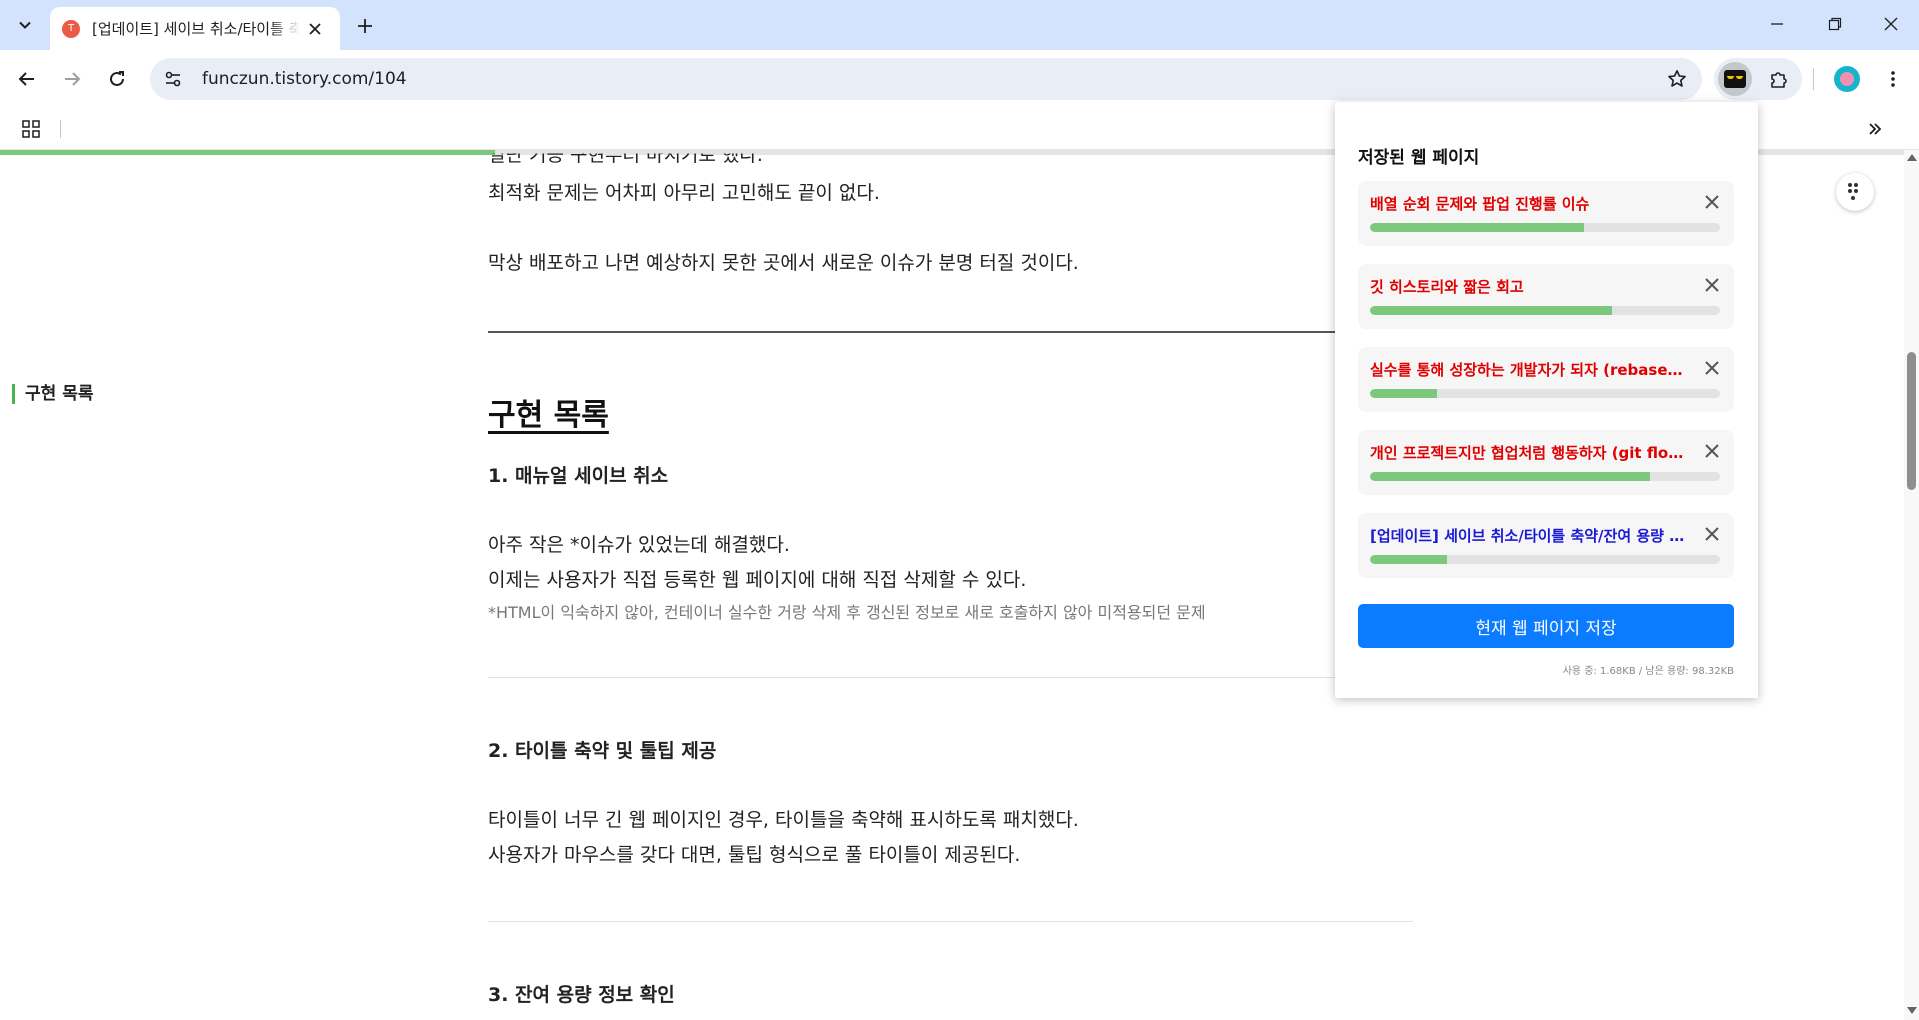 This screenshot has height=1020, width=1919. Describe the element at coordinates (1813, 79) in the screenshot. I see `toolbar-divider` at that location.